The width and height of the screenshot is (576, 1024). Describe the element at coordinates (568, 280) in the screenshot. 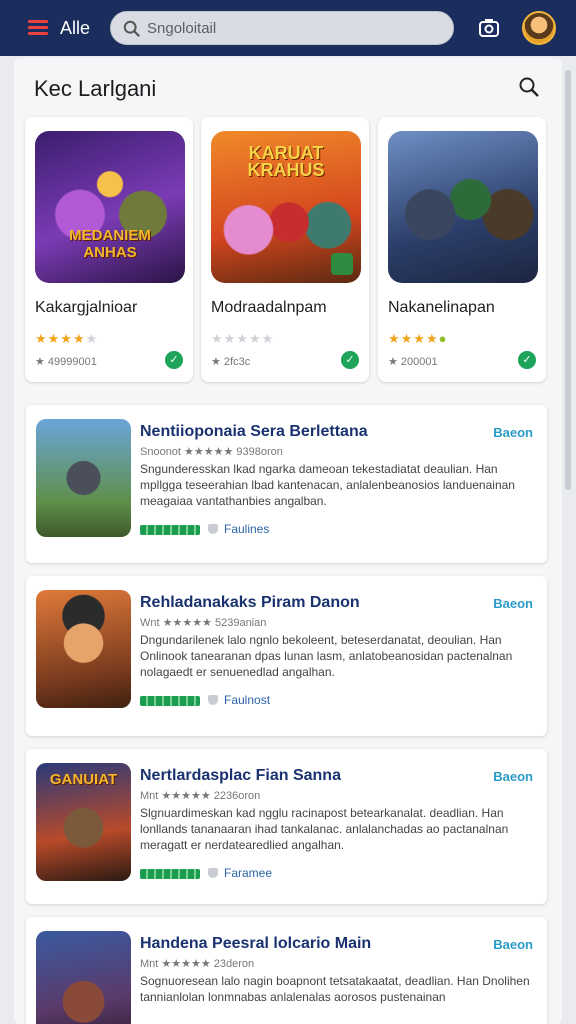

I see `scrollbar` at that location.